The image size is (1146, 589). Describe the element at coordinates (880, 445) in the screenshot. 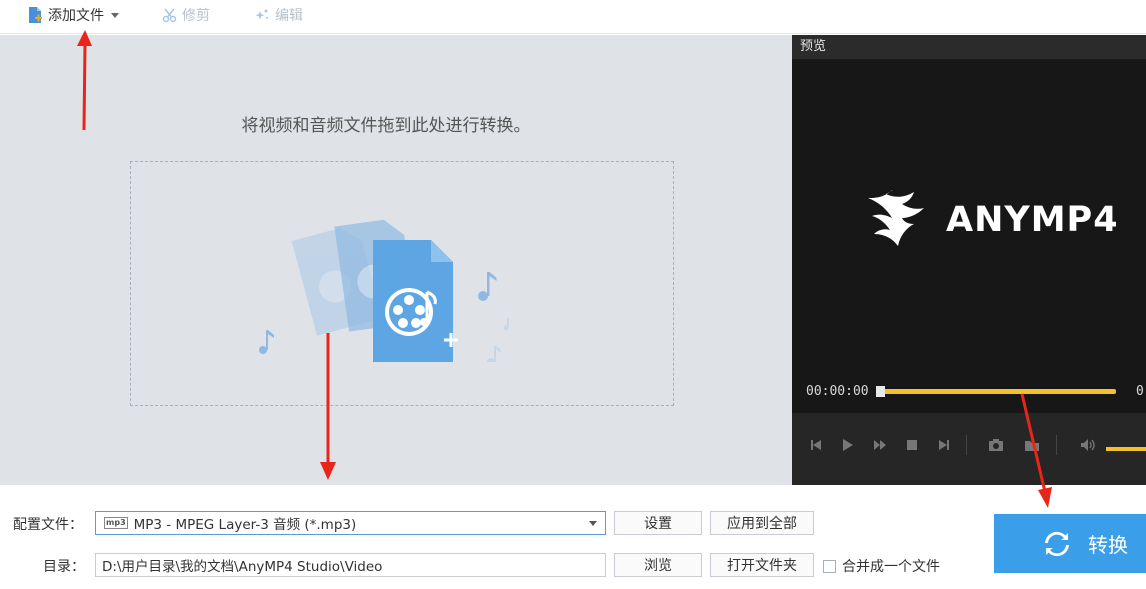

I see `fast-forward-icon` at that location.